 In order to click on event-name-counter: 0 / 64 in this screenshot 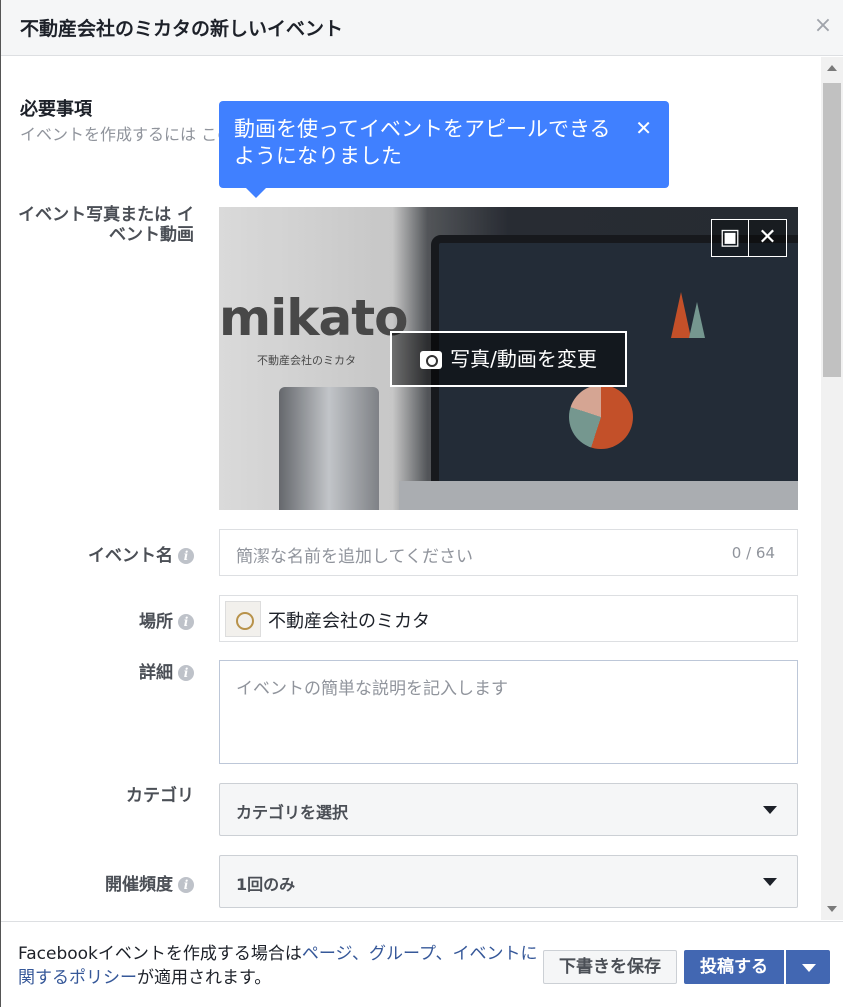, I will do `click(753, 553)`.